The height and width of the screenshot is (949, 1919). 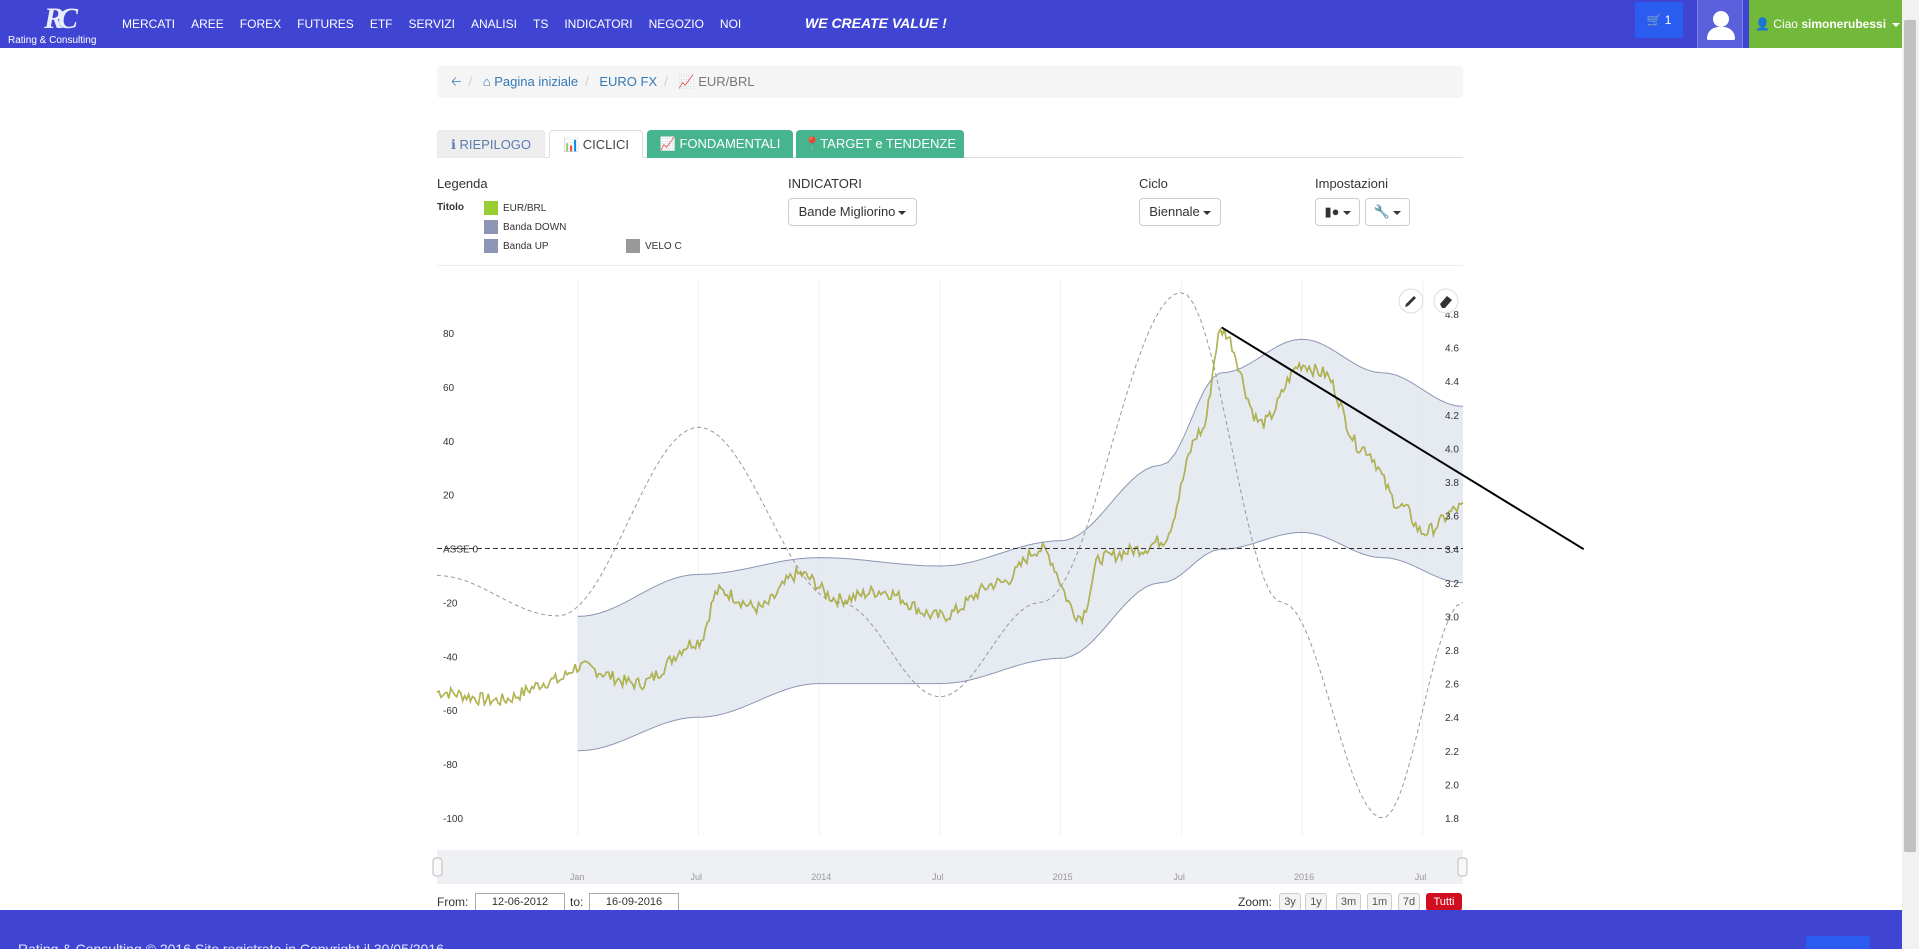 I want to click on legend-item-eurbrl: EUR/BRL, so click(x=525, y=208).